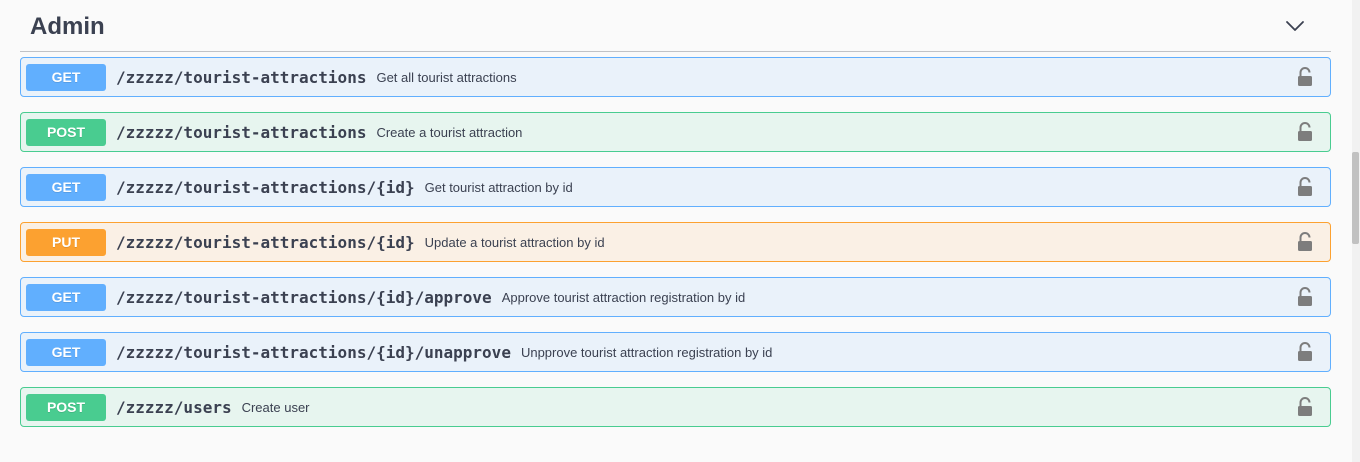 This screenshot has width=1360, height=462. Describe the element at coordinates (675, 407) in the screenshot. I see `operation-row: POST/zzzzz/users Create user` at that location.